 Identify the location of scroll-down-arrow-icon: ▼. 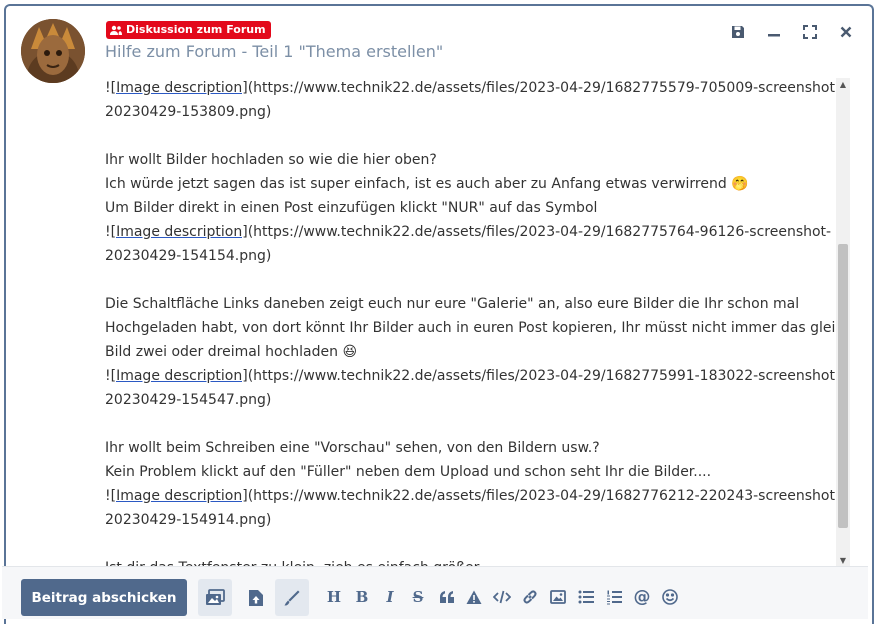
(843, 561).